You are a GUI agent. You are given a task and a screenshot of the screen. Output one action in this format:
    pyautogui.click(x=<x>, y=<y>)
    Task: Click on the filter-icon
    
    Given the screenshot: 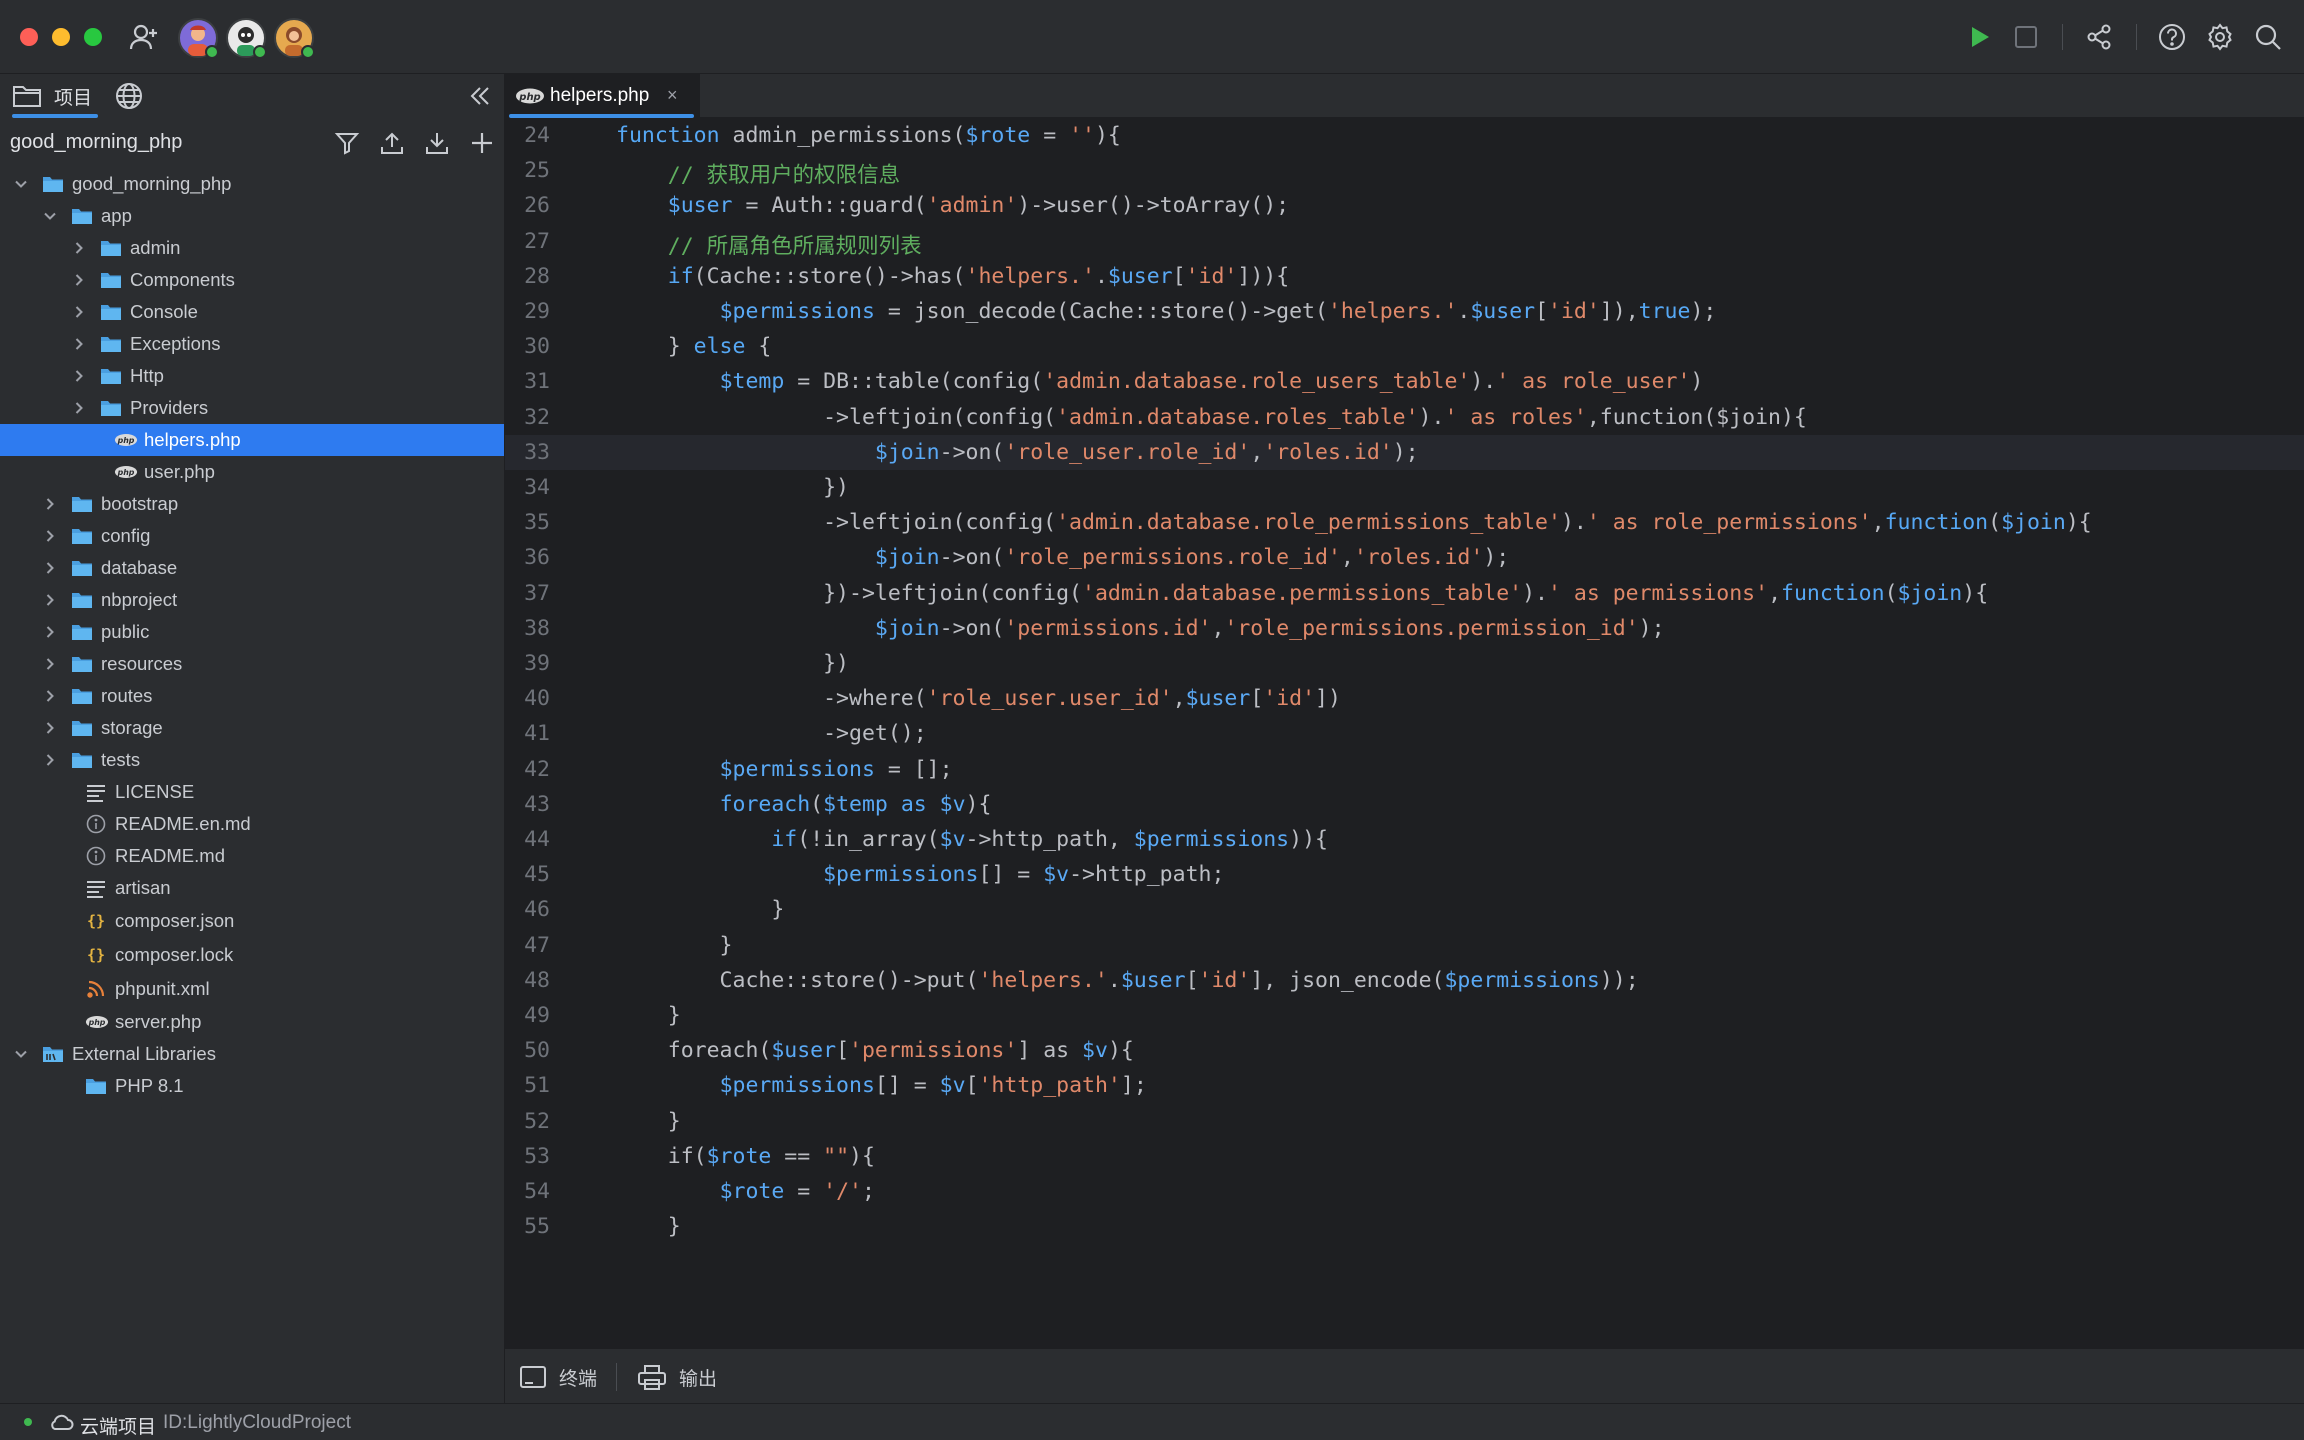 What is the action you would take?
    pyautogui.click(x=347, y=143)
    